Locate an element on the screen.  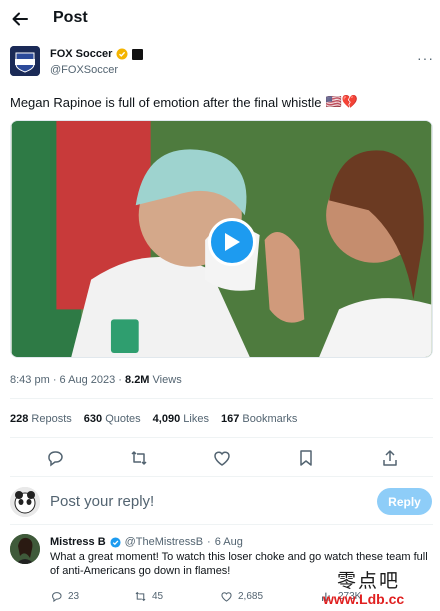
watermark-chinese: 零点吧 is located at coordinates (369, 581).